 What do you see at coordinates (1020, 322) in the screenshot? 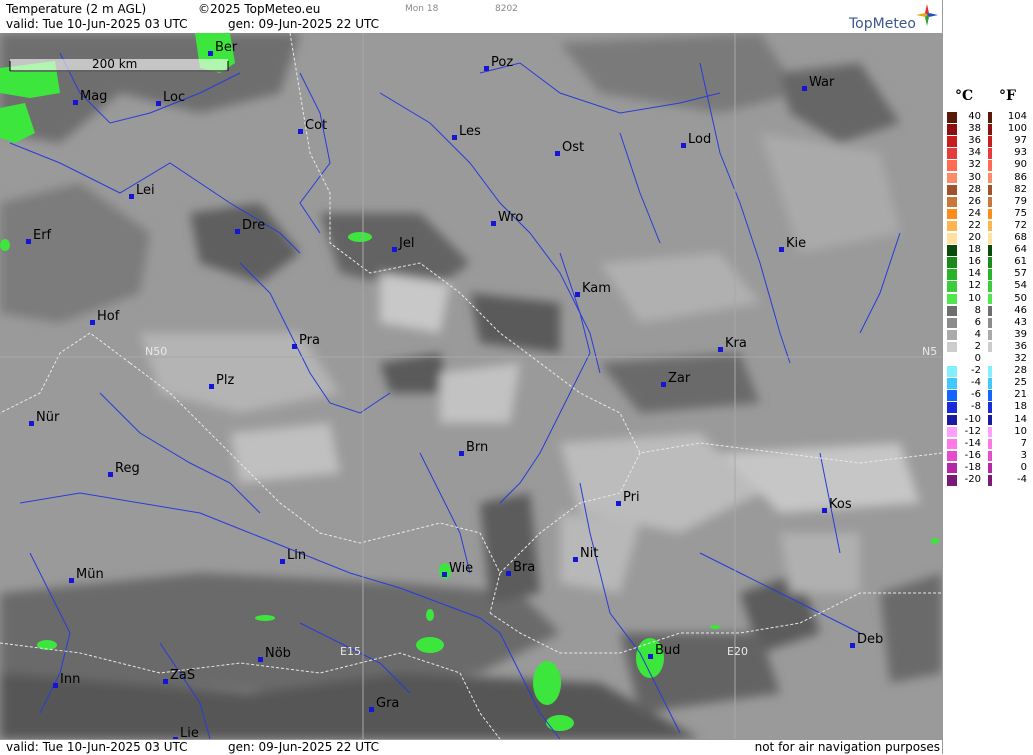
I see `legend-fahrenheit-value: 43` at bounding box center [1020, 322].